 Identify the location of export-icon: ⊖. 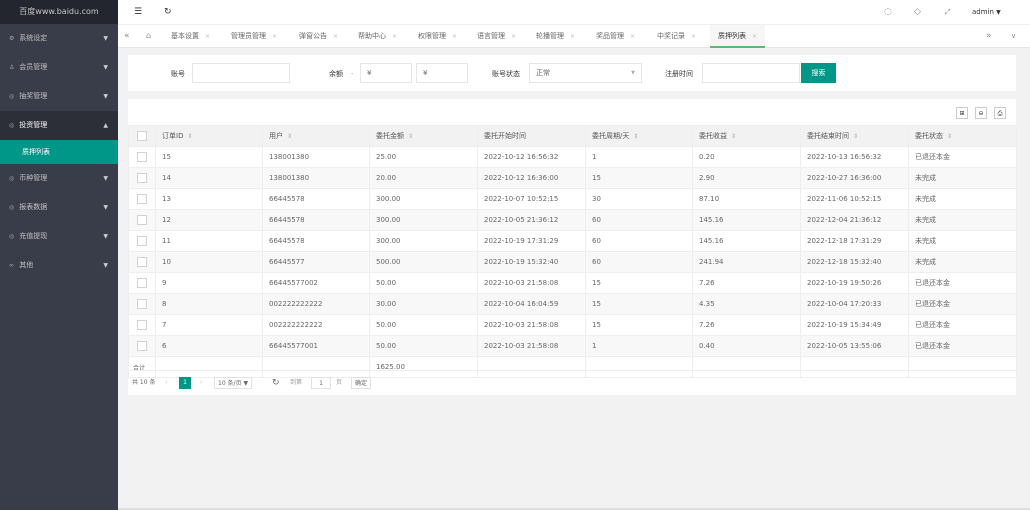
(981, 113).